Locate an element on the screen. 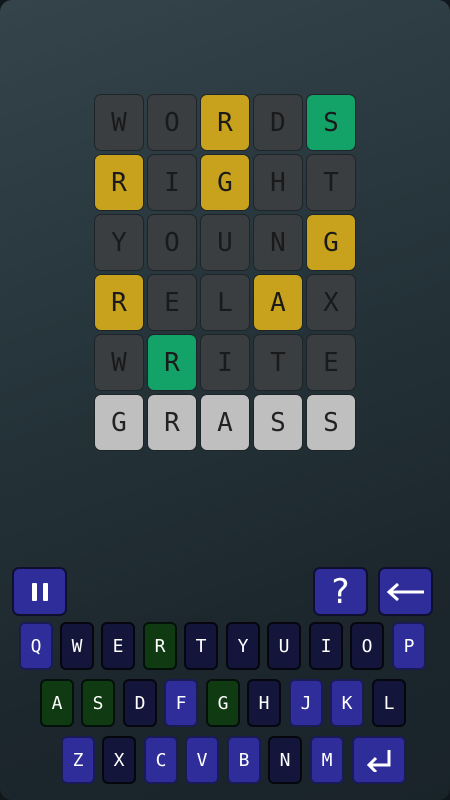 The height and width of the screenshot is (800, 450). enter-key is located at coordinates (379, 760).